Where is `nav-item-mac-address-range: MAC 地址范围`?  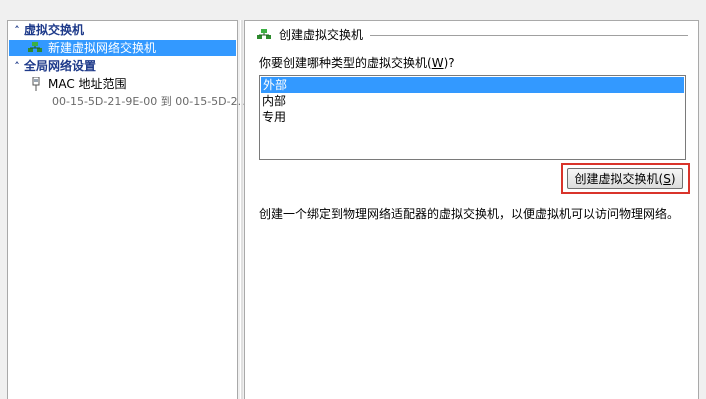
nav-item-mac-address-range: MAC 地址范围 is located at coordinates (122, 84).